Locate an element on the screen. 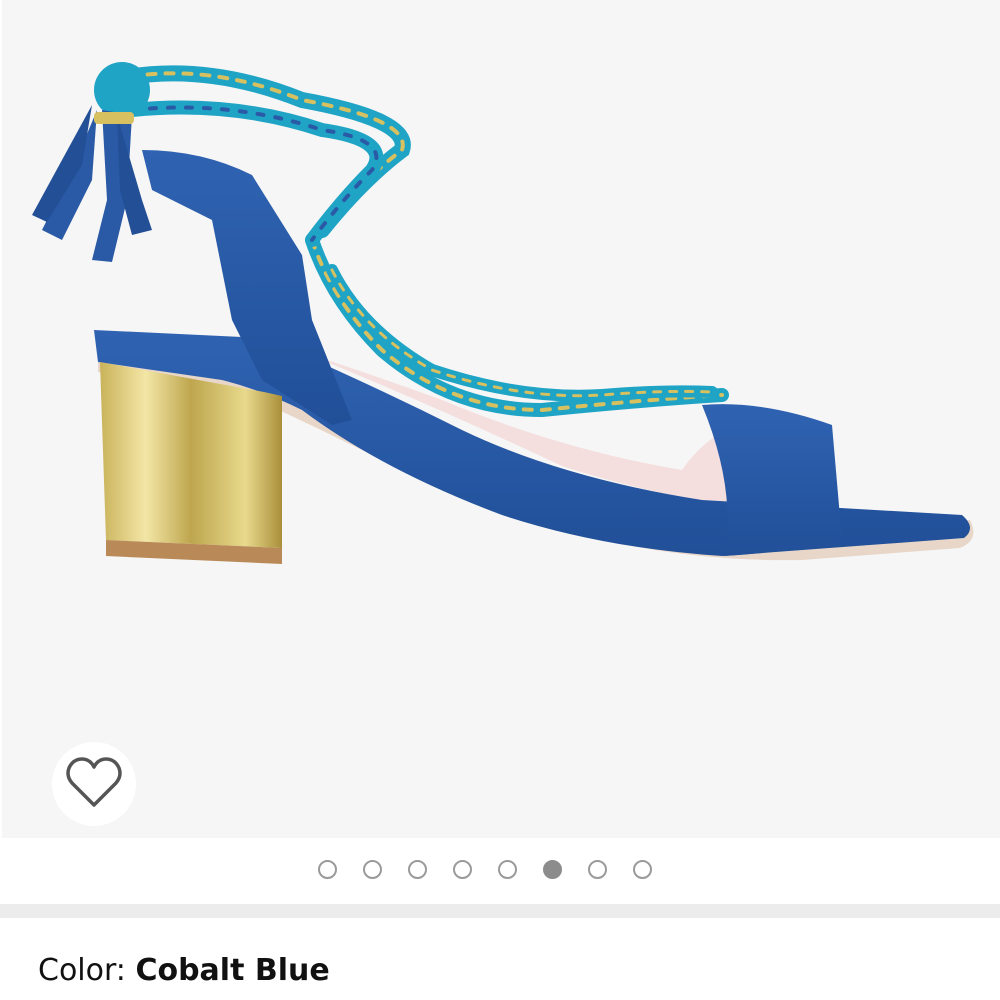 The width and height of the screenshot is (1000, 1000). wishlist-button is located at coordinates (94, 784).